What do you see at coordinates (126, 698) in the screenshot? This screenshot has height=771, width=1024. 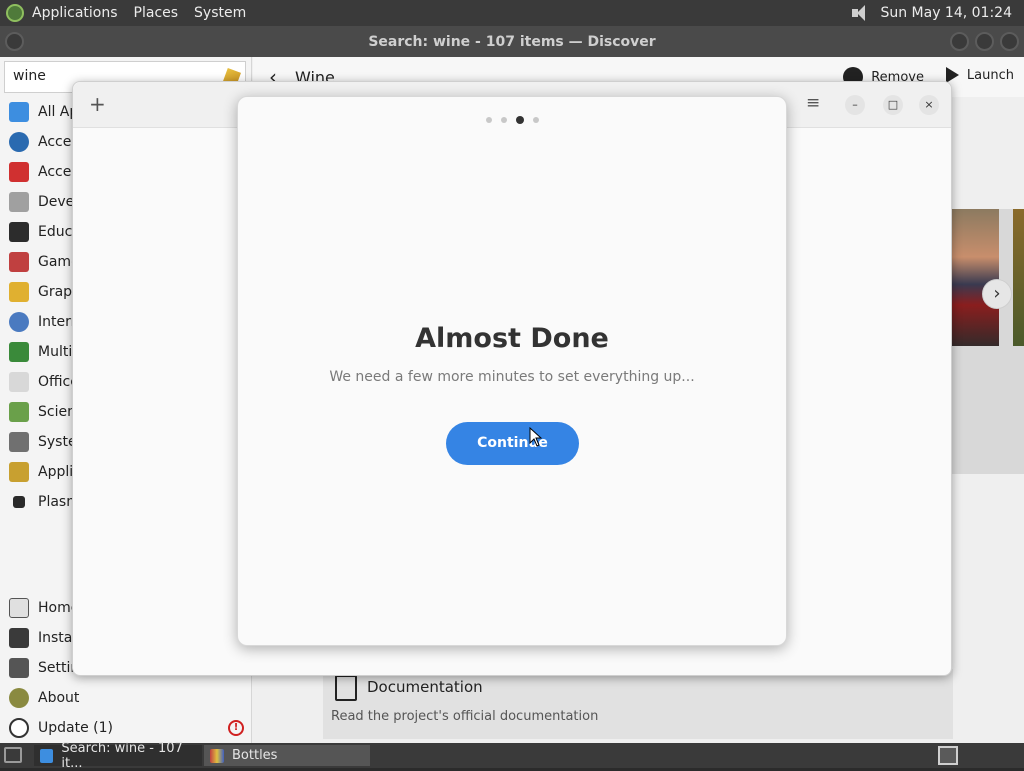 I see `nav-about: About` at bounding box center [126, 698].